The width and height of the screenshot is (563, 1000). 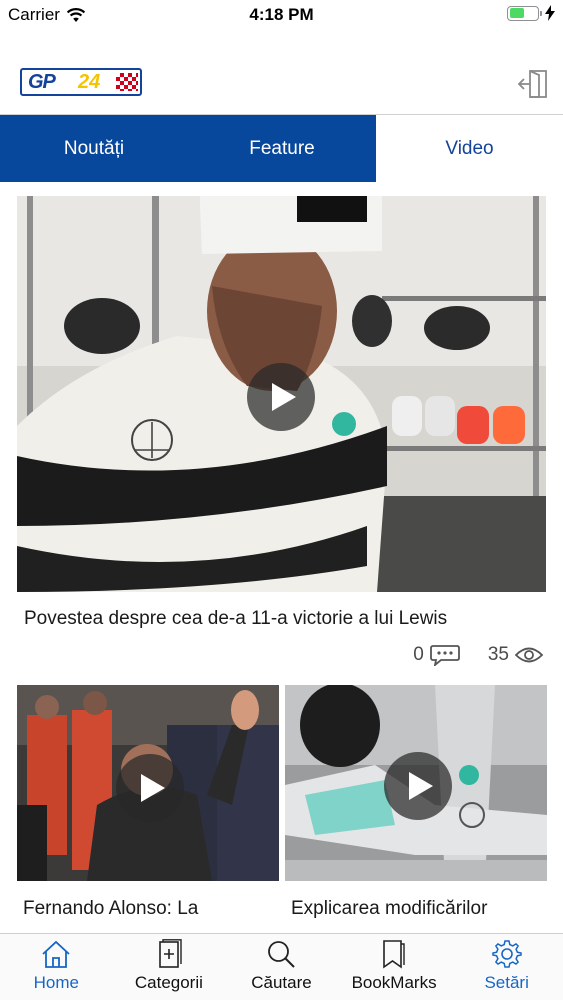 What do you see at coordinates (418, 654) in the screenshot?
I see `comment-count: 0` at bounding box center [418, 654].